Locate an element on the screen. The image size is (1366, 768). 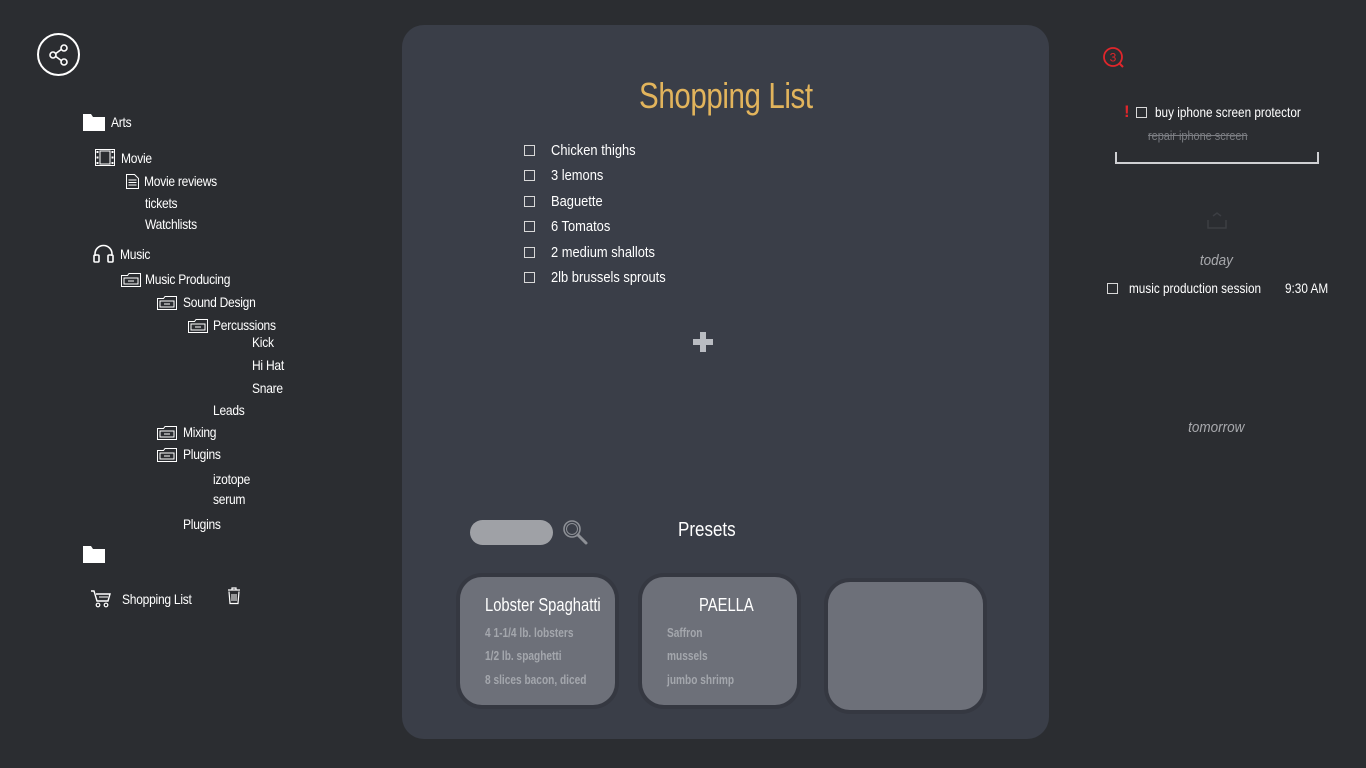
tree-item-movie-reviews: Movie reviews is located at coordinates (177, 181).